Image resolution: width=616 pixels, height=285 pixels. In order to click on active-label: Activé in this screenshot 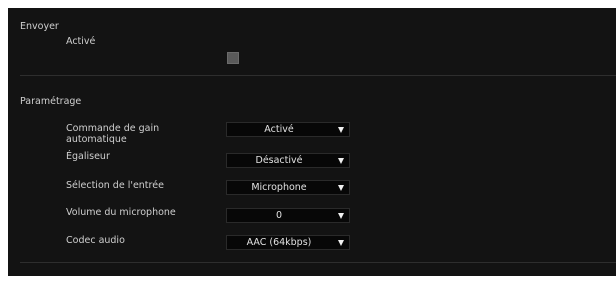, I will do `click(81, 41)`.